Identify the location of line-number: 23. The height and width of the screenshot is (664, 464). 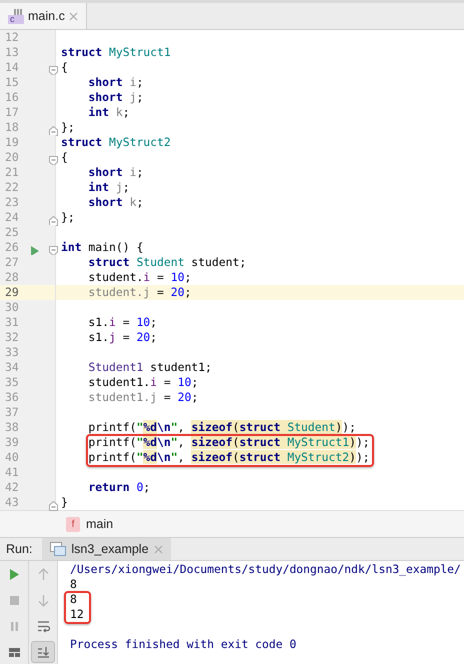
(12, 202).